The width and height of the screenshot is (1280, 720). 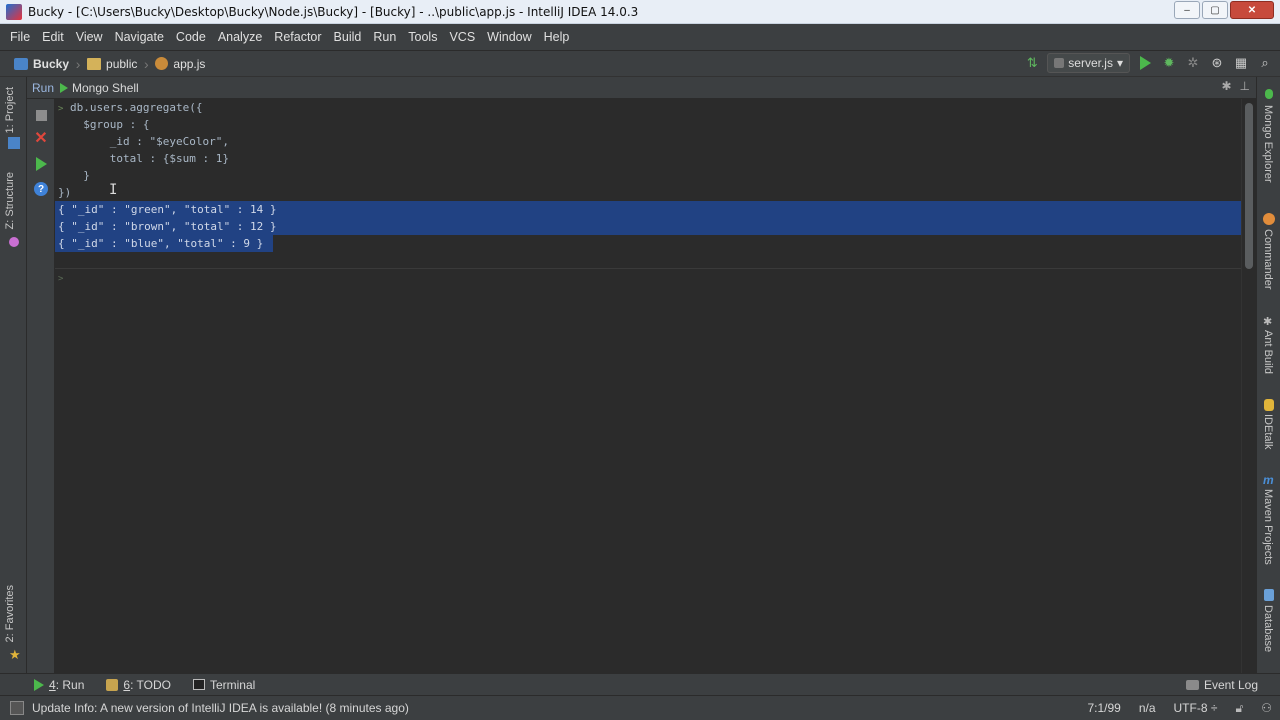 What do you see at coordinates (557, 37) in the screenshot?
I see `menu-help: Help` at bounding box center [557, 37].